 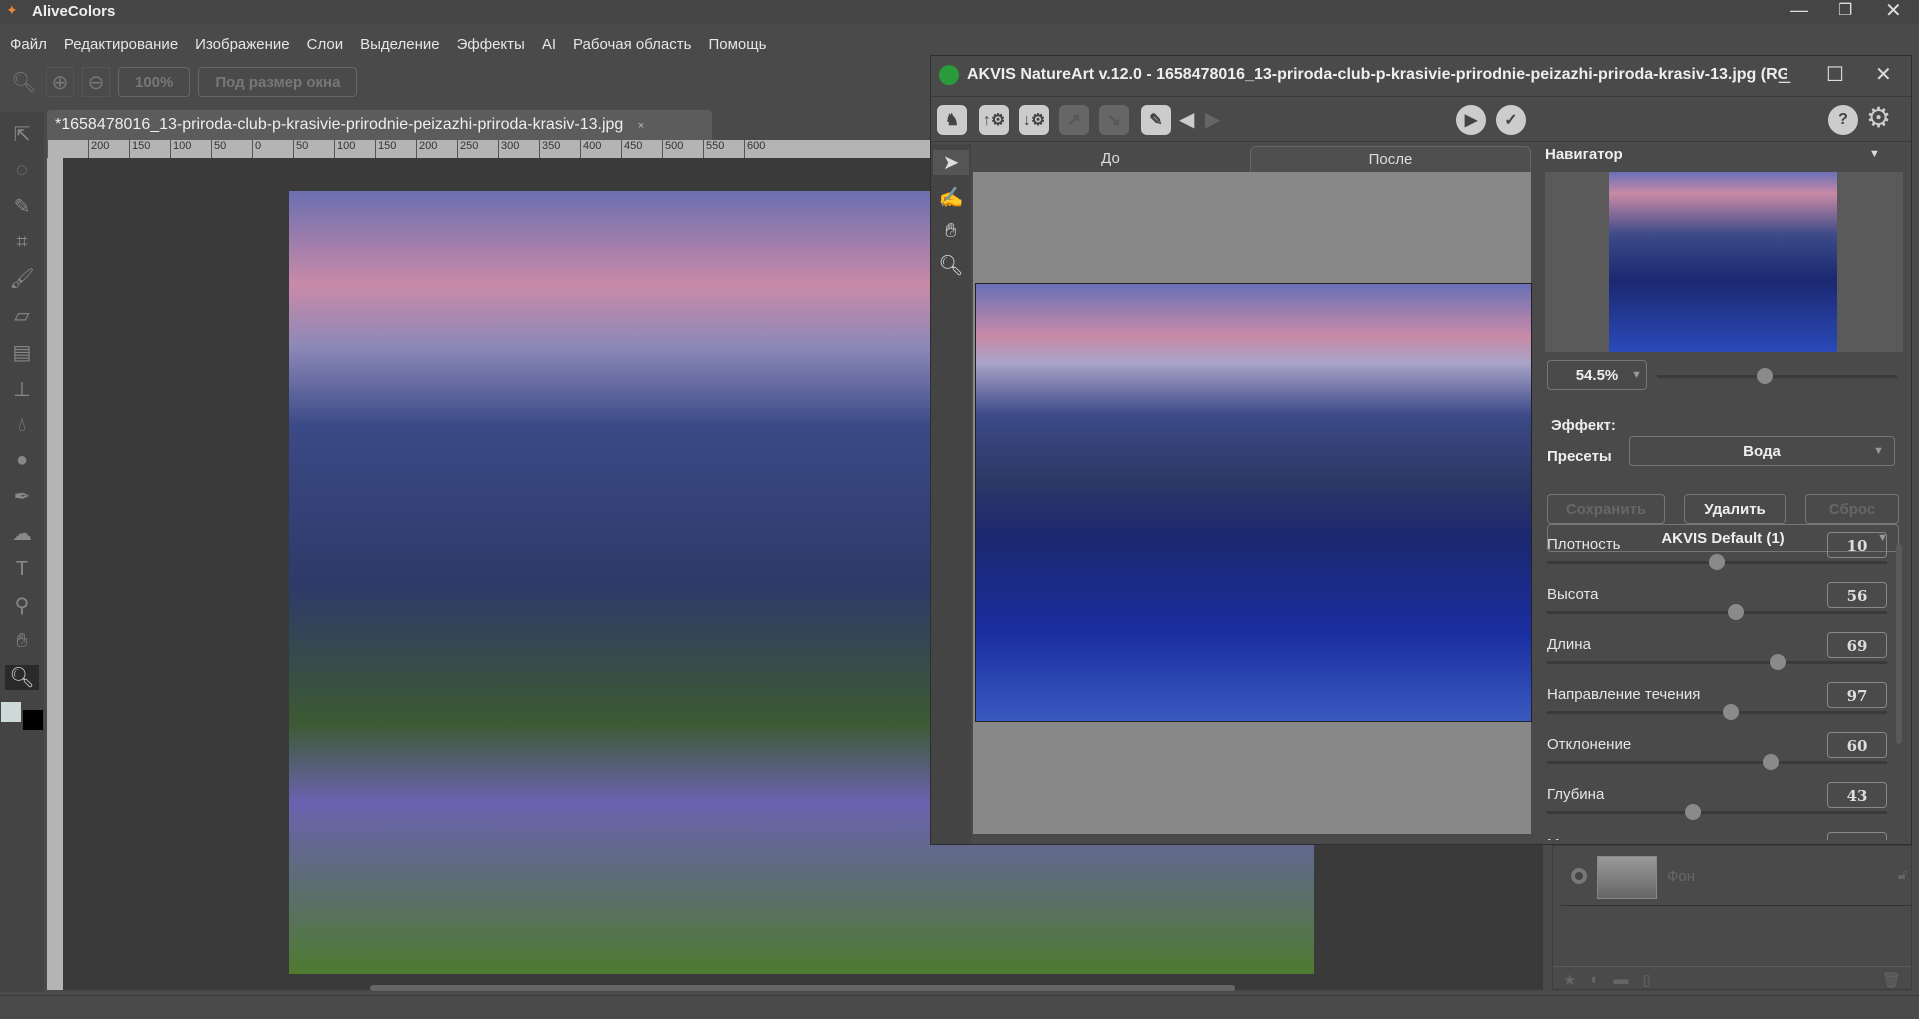 I want to click on move-tool-icon: ⇱, so click(x=22, y=134).